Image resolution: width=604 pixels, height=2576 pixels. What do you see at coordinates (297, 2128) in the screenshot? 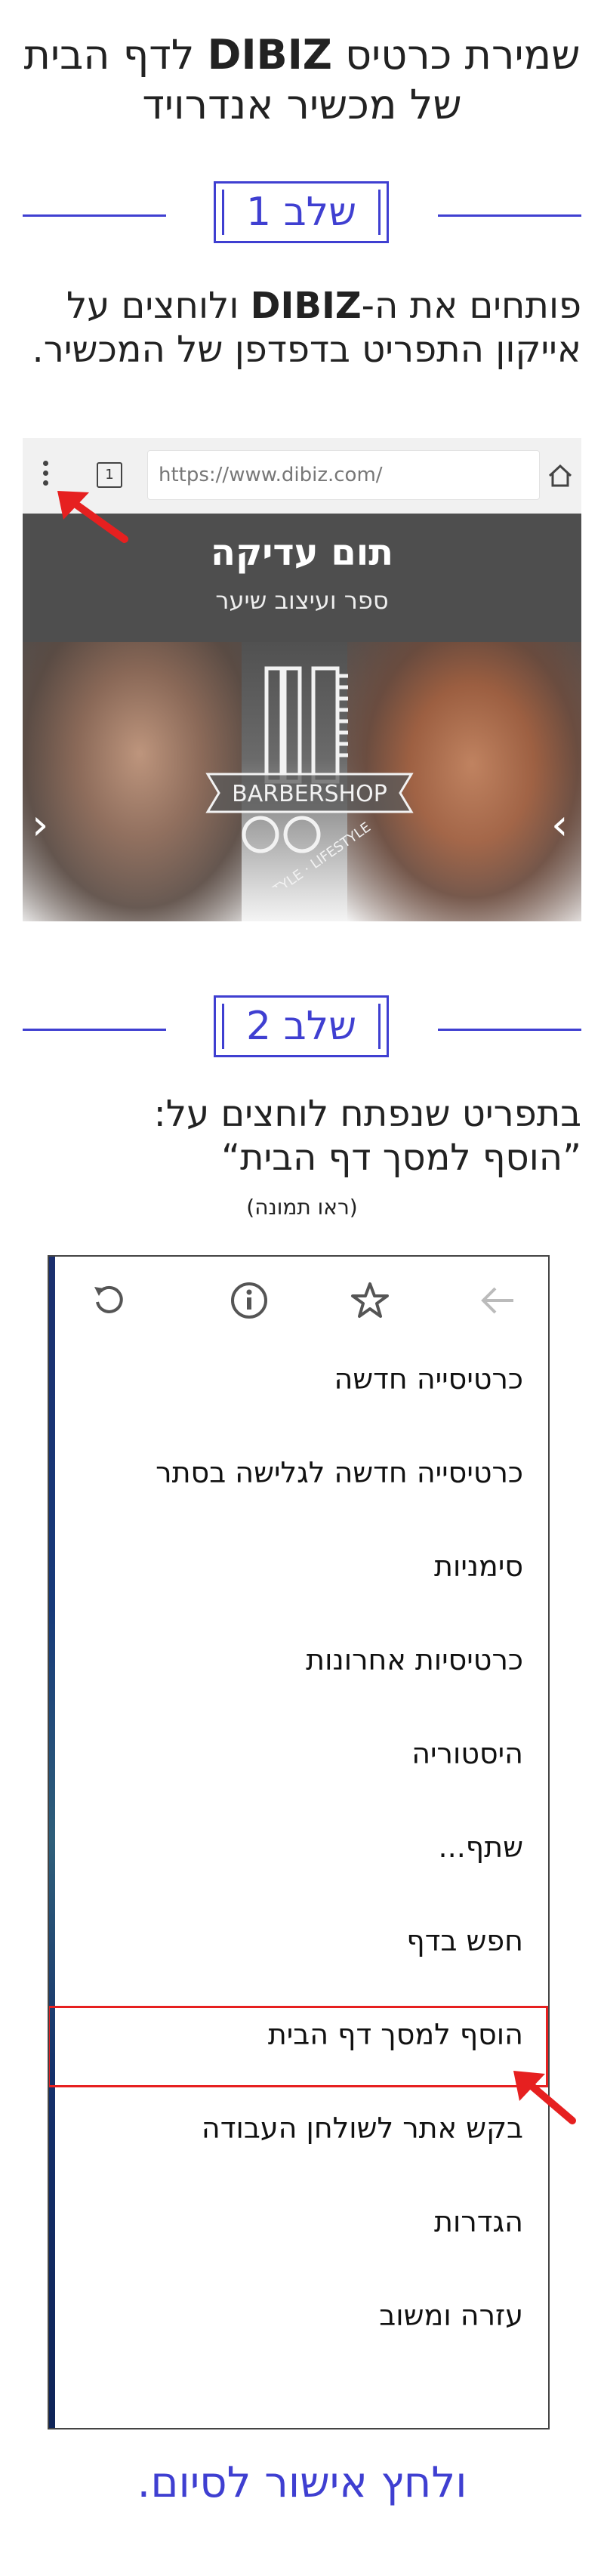
I see `menu-item-request-desktop-site: בקש אתר לשולחן העבודה` at bounding box center [297, 2128].